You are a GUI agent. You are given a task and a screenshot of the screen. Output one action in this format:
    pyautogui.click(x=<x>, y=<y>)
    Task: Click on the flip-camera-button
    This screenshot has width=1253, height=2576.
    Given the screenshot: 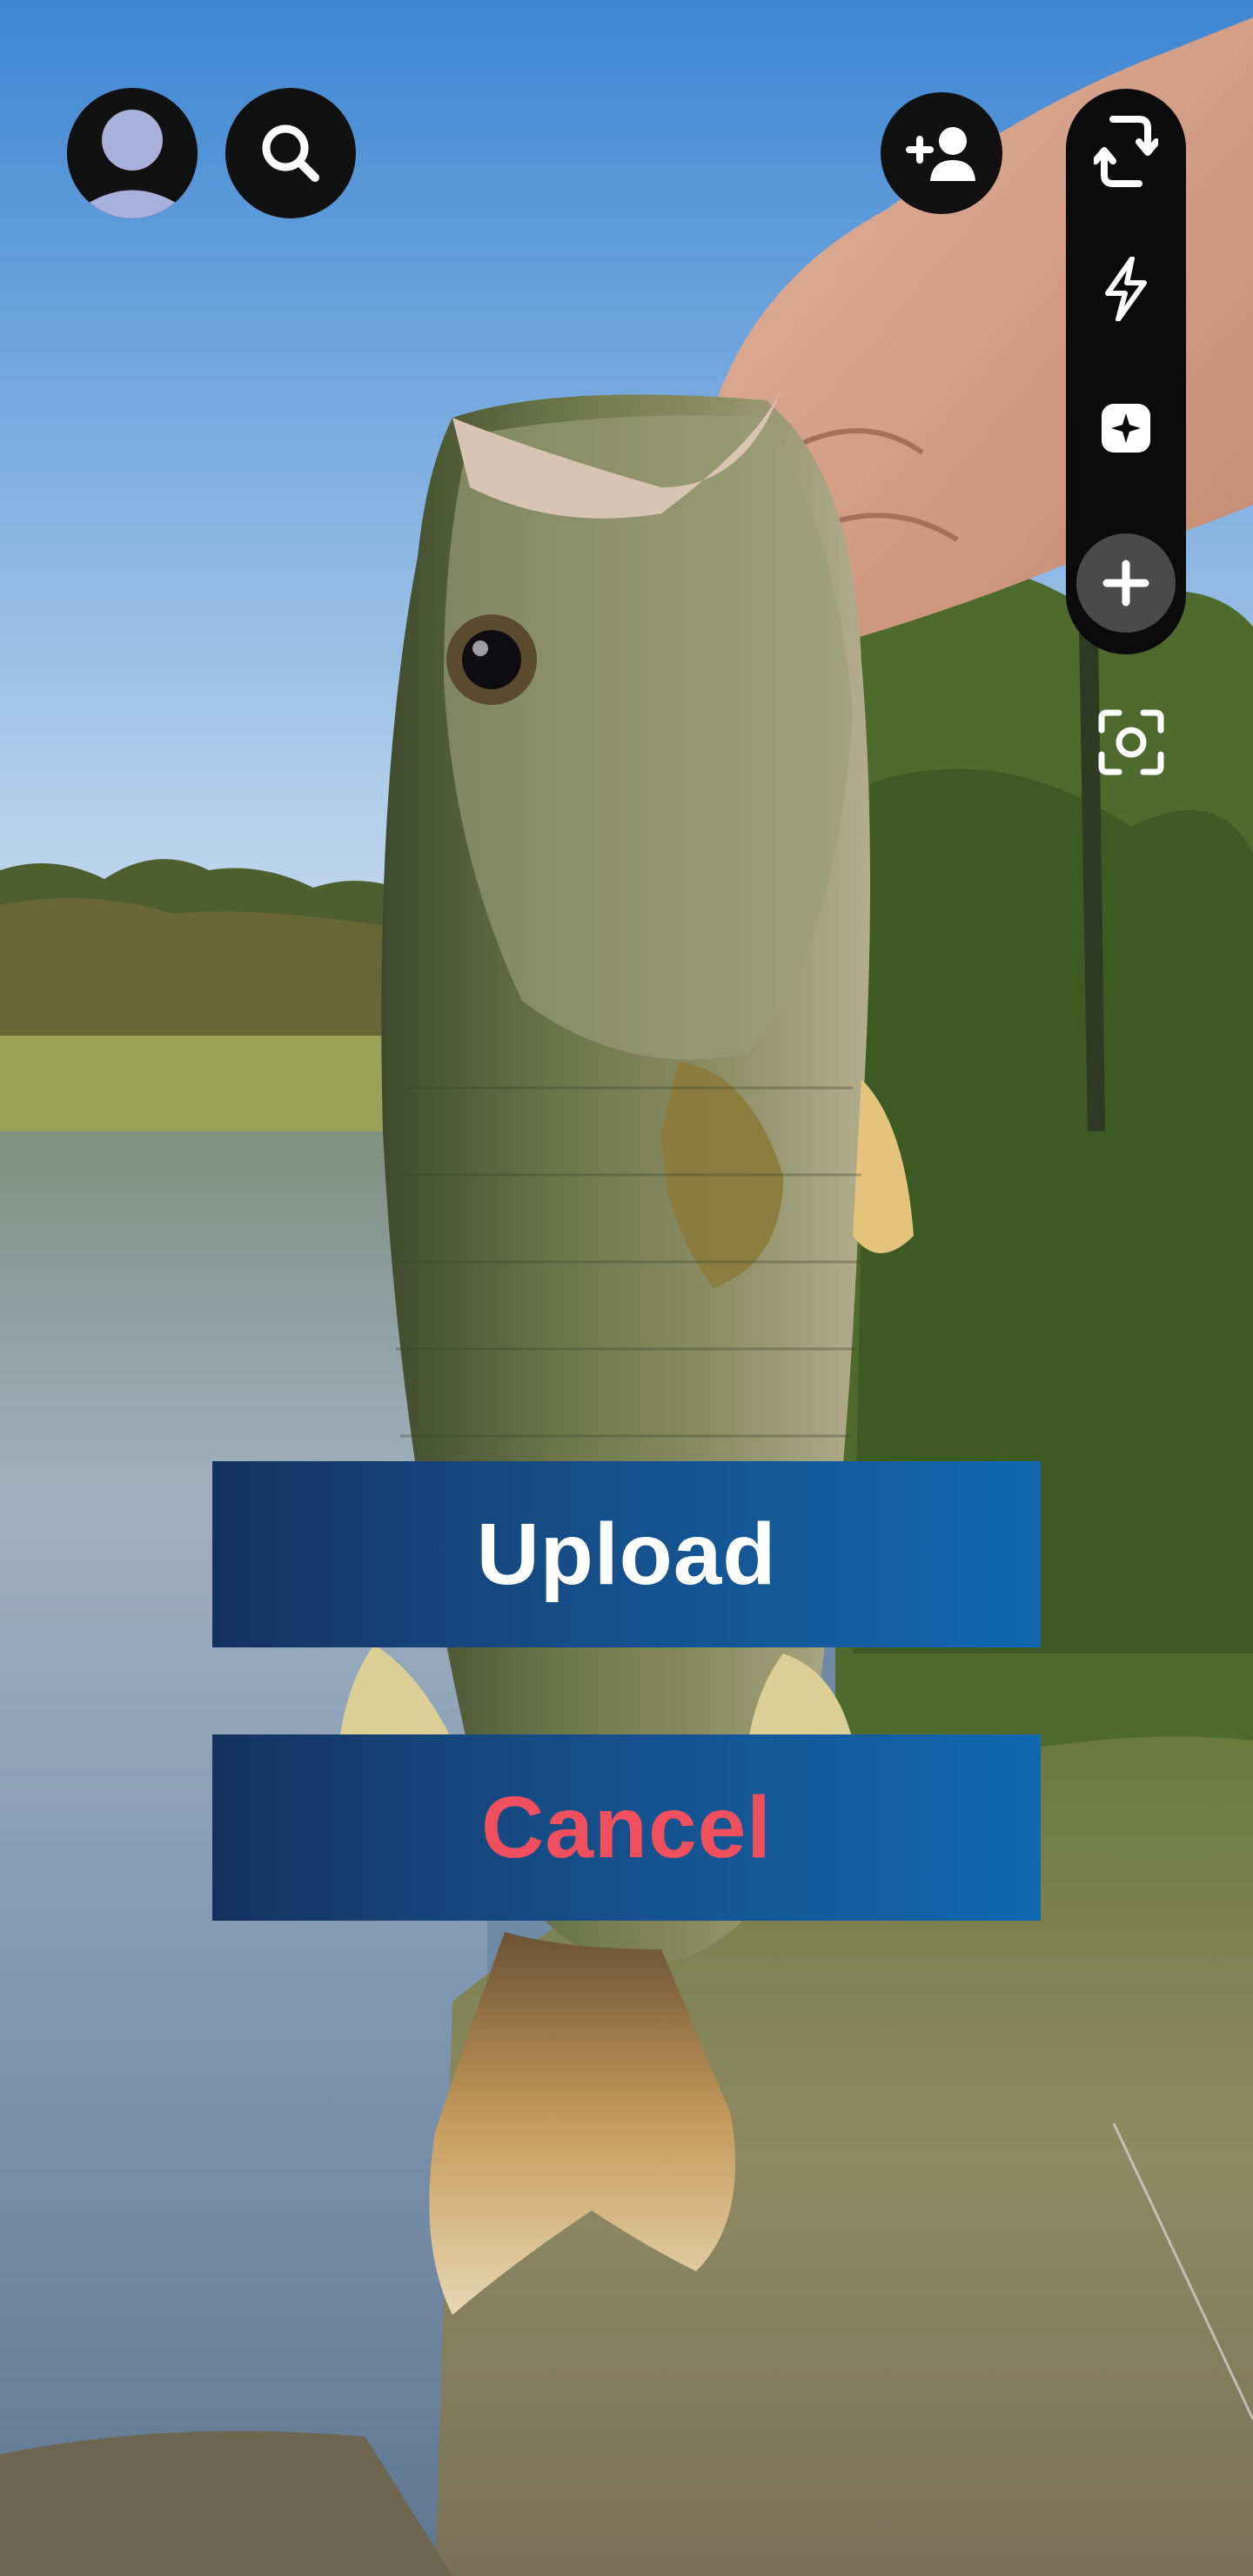 What is the action you would take?
    pyautogui.click(x=1126, y=151)
    